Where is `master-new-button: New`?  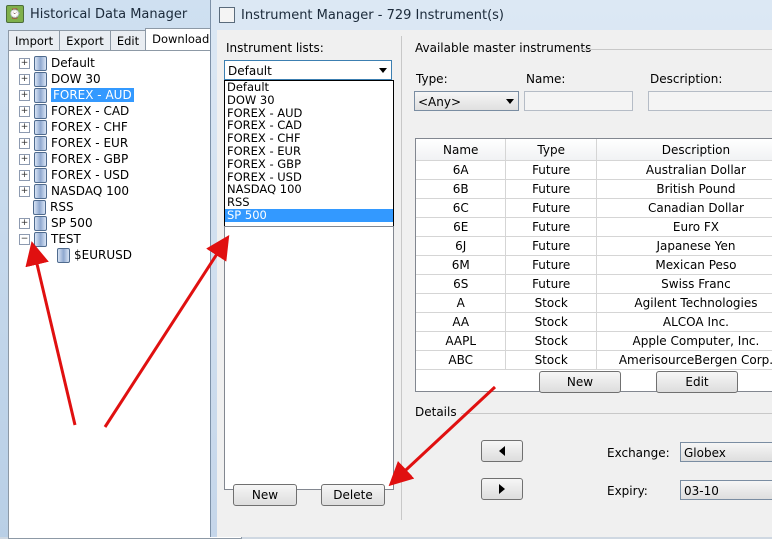
master-new-button: New is located at coordinates (580, 382).